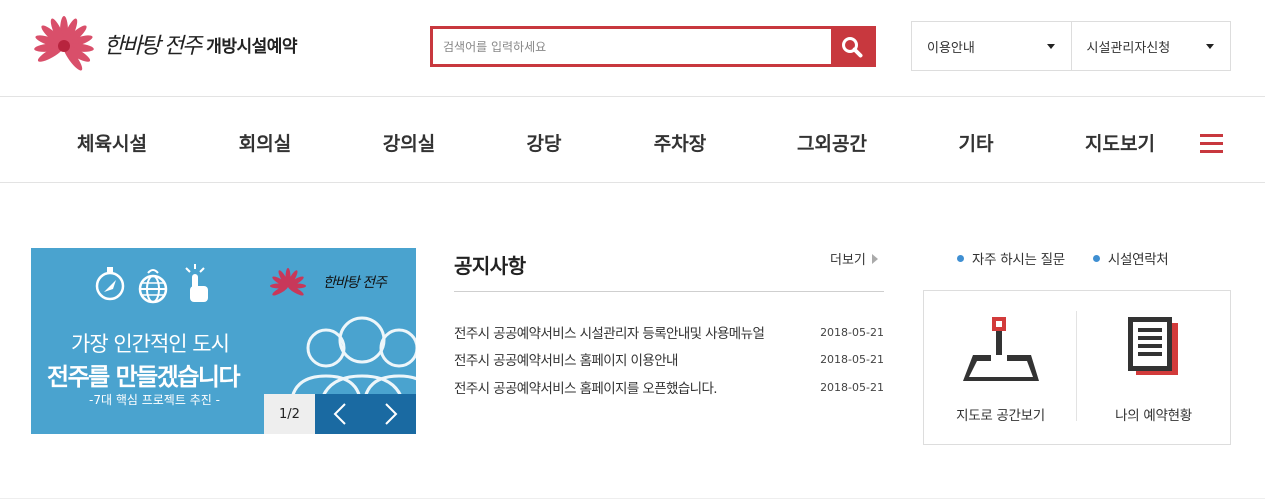  I want to click on notice-item-title: 전주시 공공예약서비스 시설관리자 등록안내및 사용메뉴얼, so click(609, 334).